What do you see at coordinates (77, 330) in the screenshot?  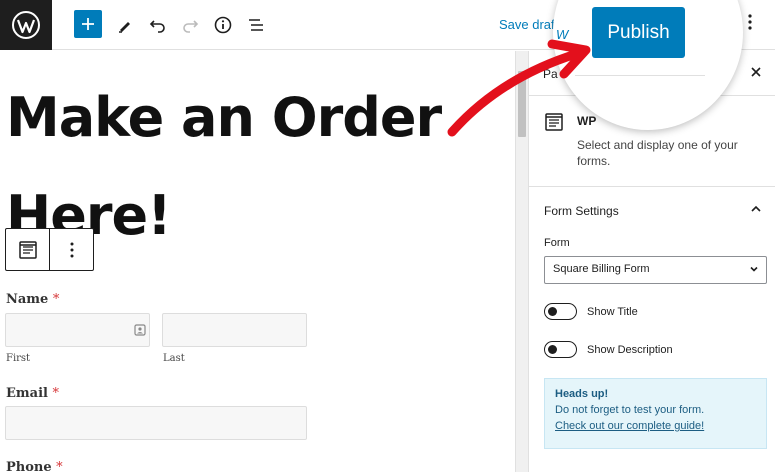 I see `first-name-input` at bounding box center [77, 330].